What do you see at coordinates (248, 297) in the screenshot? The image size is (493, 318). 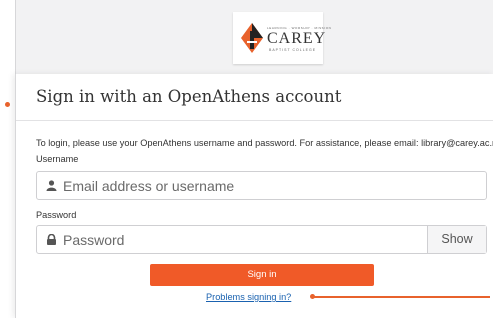 I see `problems-signing-in-link: Problems signing in?` at bounding box center [248, 297].